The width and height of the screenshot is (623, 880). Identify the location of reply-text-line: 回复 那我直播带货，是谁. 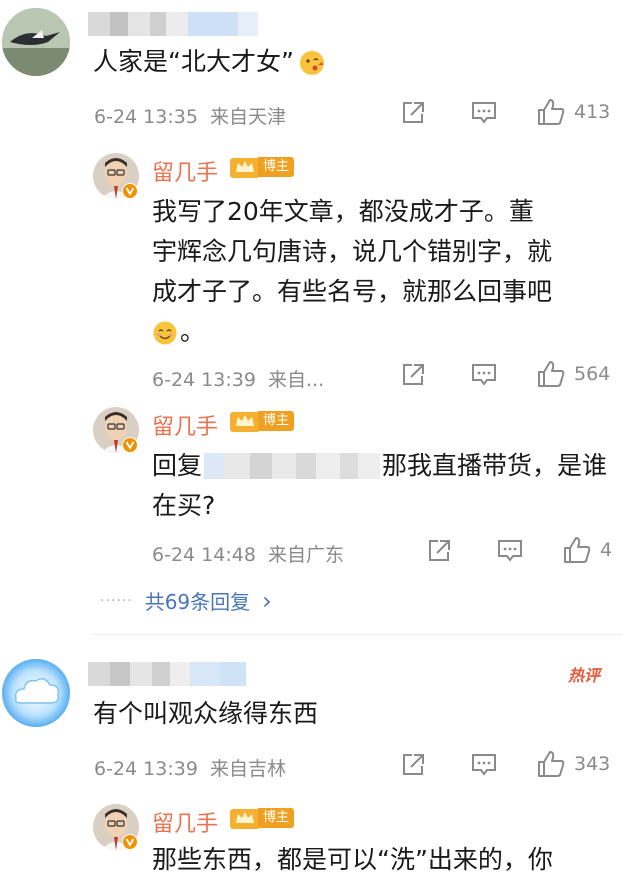
(379, 466).